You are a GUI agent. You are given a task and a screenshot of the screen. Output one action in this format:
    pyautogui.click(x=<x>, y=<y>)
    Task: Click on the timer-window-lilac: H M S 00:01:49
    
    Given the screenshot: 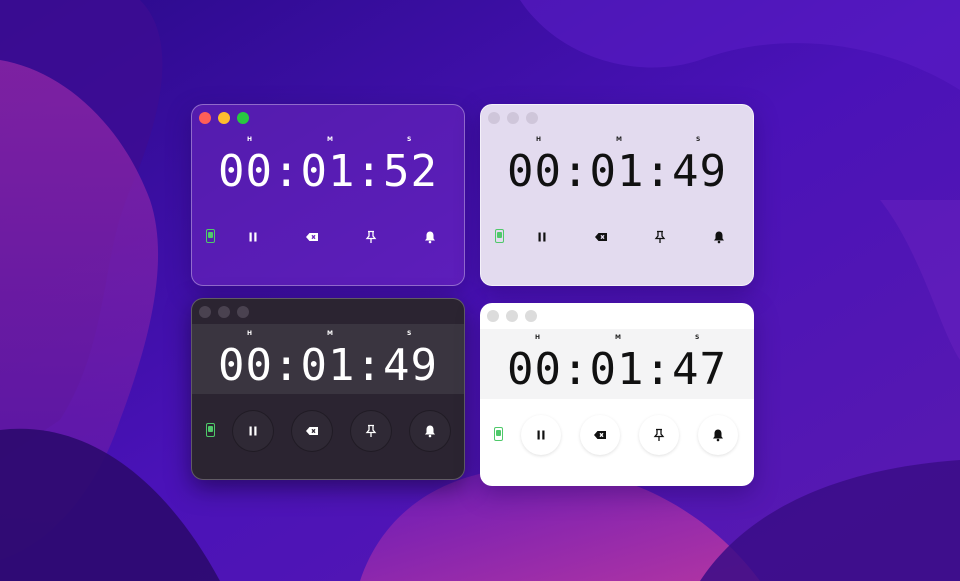 What is the action you would take?
    pyautogui.click(x=617, y=195)
    